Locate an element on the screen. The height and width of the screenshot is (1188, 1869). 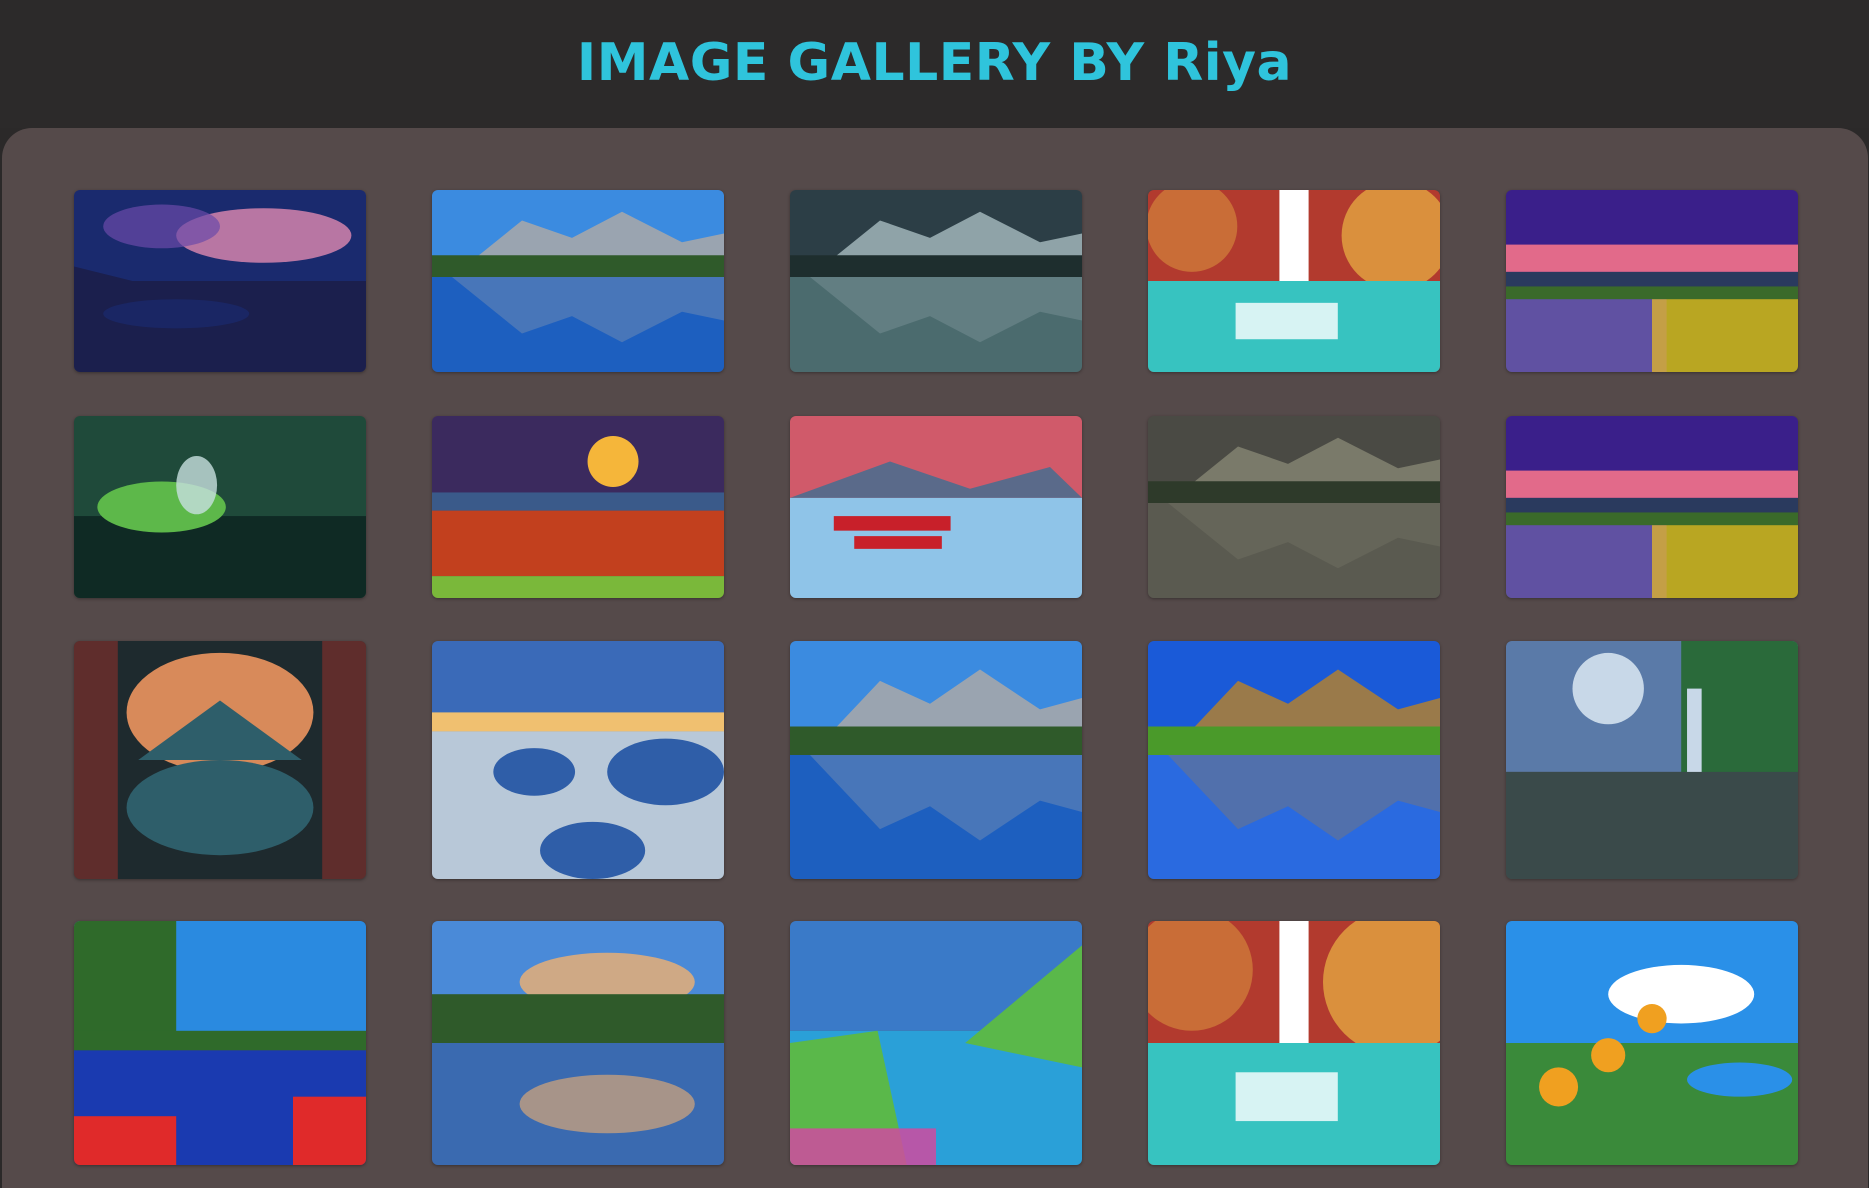
autumn-waterfall-image-art is located at coordinates (1294, 281).